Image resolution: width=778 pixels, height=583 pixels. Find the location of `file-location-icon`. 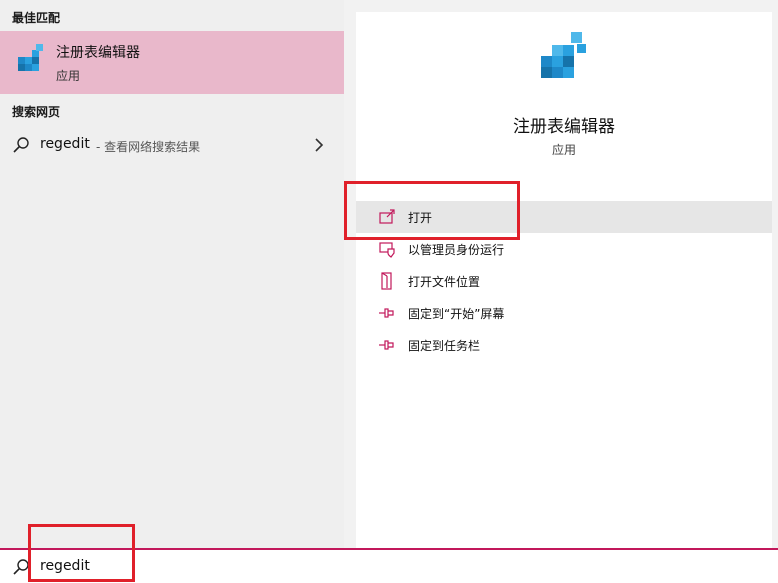

file-location-icon is located at coordinates (386, 281).